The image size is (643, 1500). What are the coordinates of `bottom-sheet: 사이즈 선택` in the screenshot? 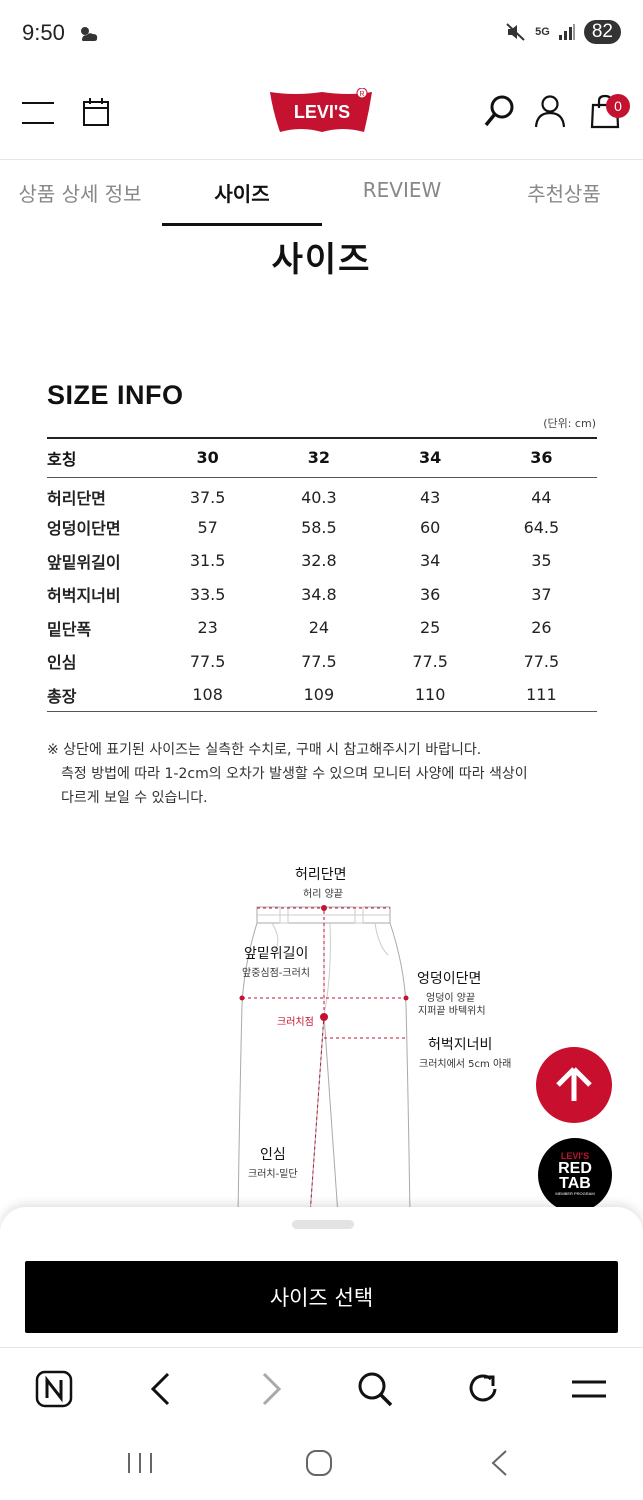 It's located at (321, 1277).